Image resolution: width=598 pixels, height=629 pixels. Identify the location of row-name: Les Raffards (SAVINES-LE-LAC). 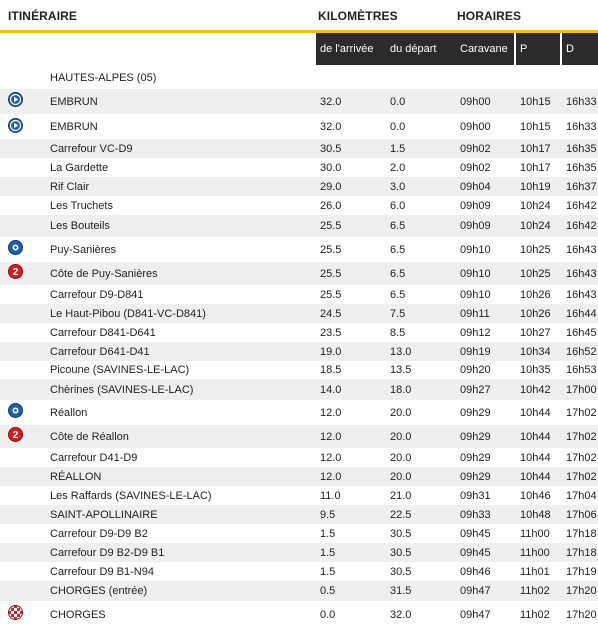
(131, 495).